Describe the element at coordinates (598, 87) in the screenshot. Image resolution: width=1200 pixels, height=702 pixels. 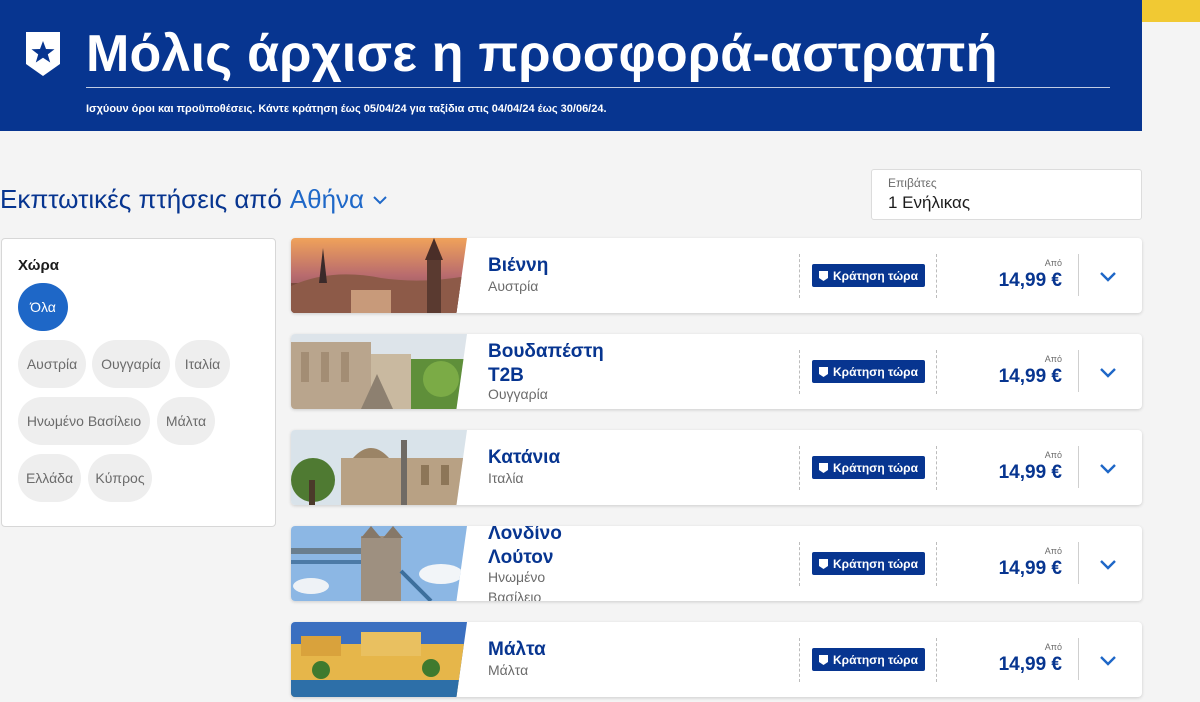
I see `banner-divider` at that location.